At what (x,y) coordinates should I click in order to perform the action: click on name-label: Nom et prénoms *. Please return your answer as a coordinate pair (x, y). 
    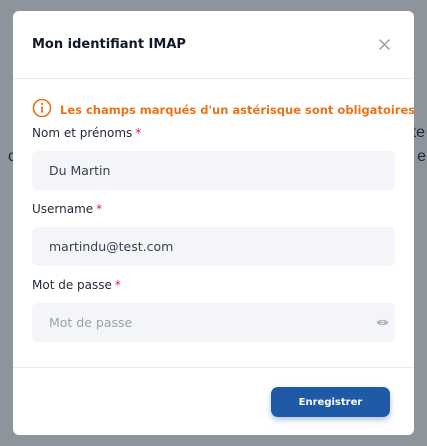
    Looking at the image, I should click on (87, 133).